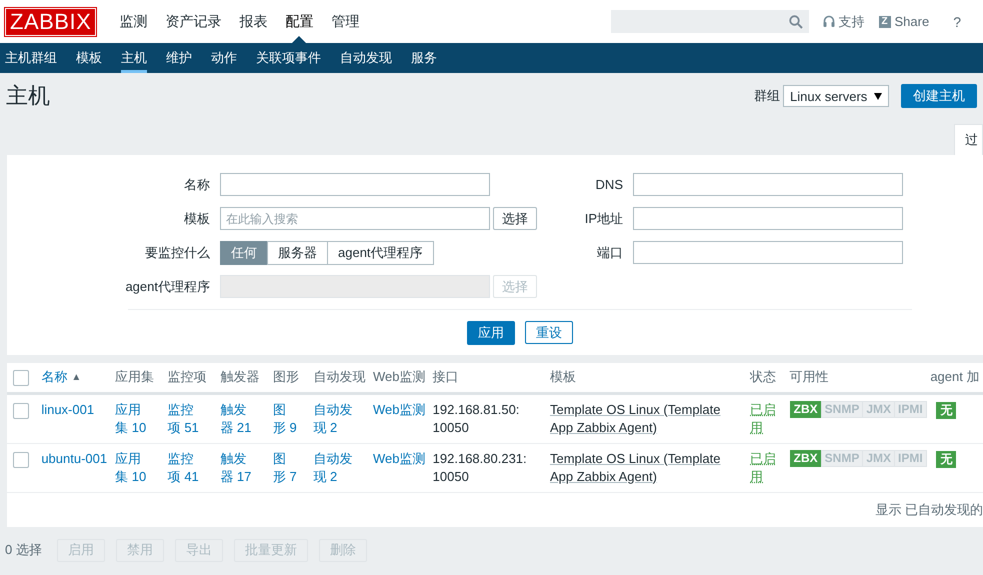 The image size is (983, 575). I want to click on submenu-item: 主机, so click(134, 58).